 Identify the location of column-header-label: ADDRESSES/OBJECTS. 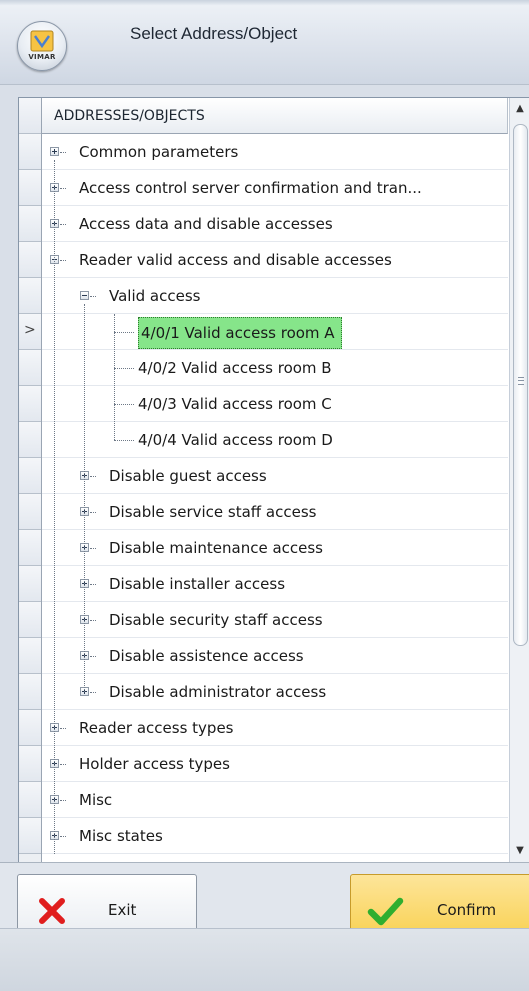
(129, 116).